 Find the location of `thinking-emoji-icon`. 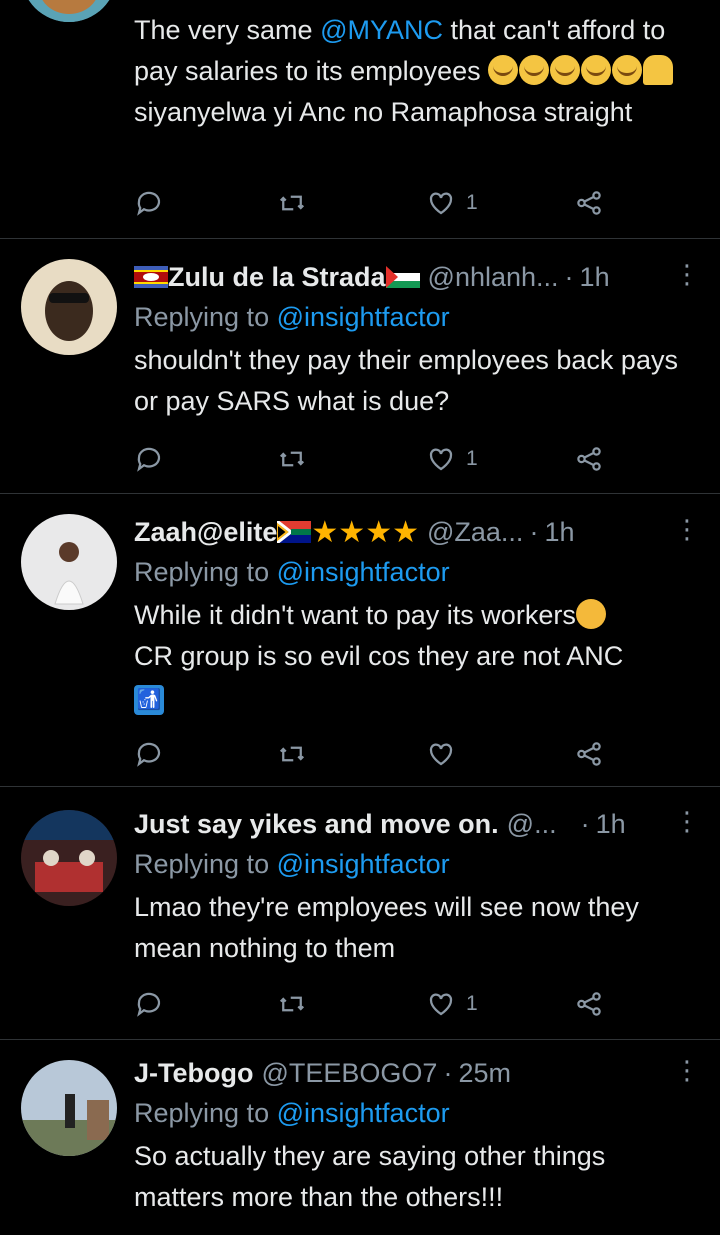

thinking-emoji-icon is located at coordinates (590, 614).